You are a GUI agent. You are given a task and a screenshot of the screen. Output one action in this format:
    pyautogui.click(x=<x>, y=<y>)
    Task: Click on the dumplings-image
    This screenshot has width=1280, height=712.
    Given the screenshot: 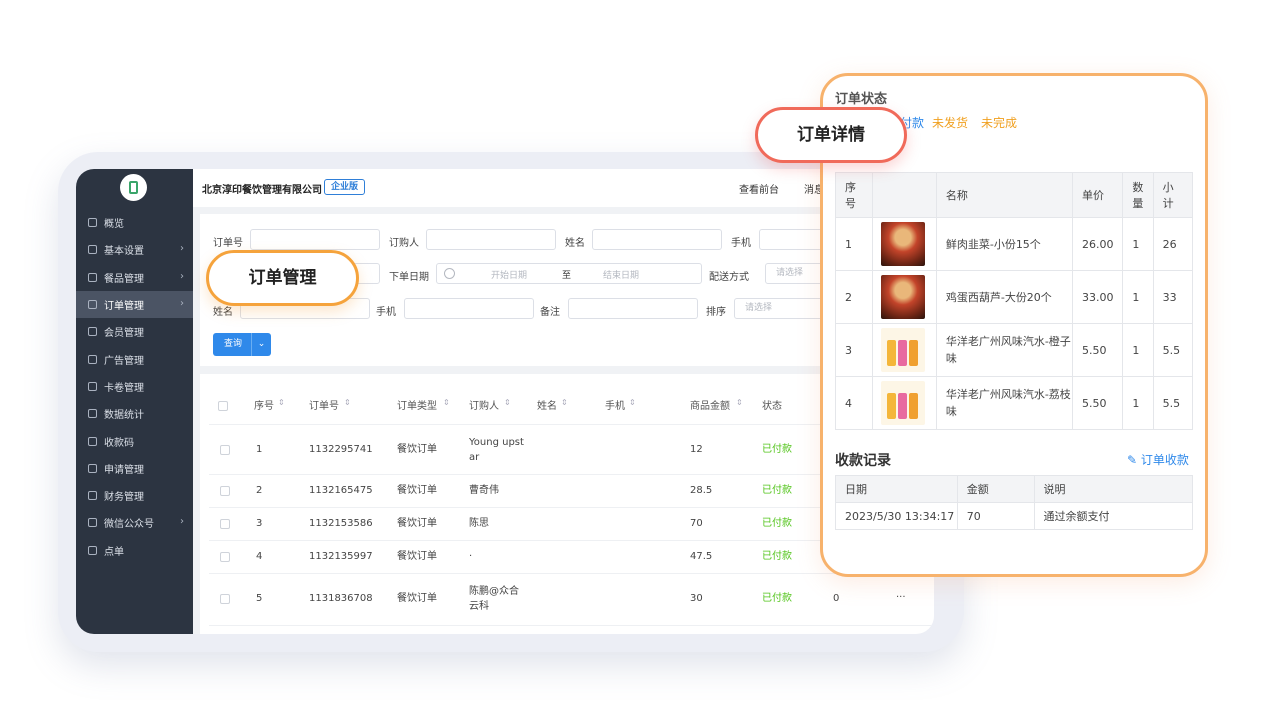 What is the action you would take?
    pyautogui.click(x=903, y=297)
    